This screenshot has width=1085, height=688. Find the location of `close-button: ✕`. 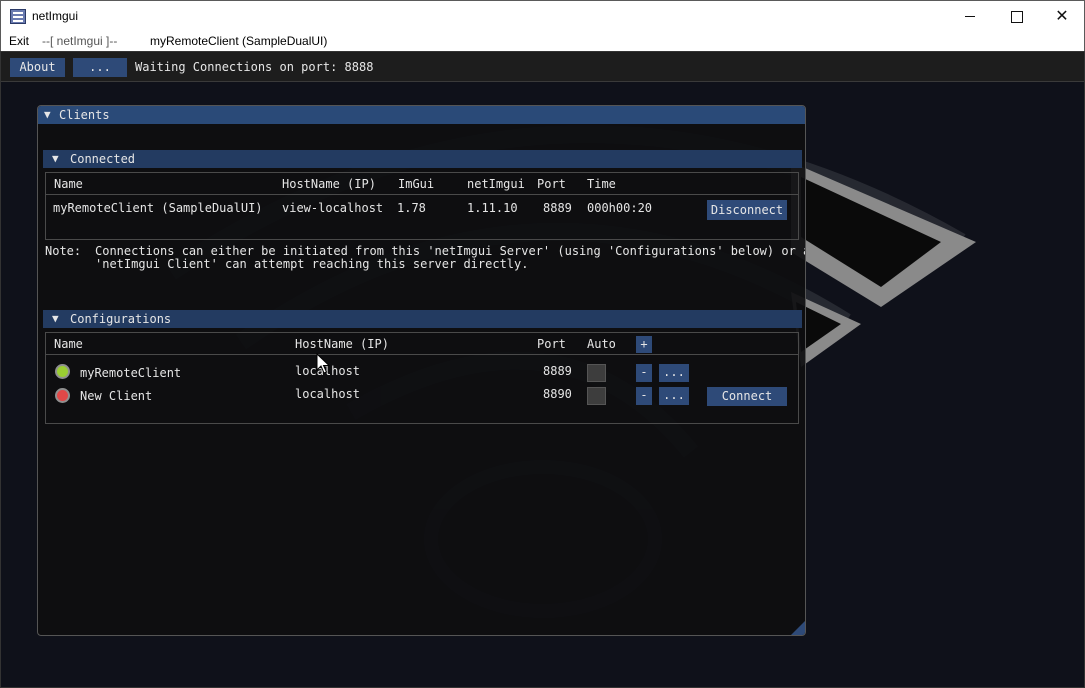

close-button: ✕ is located at coordinates (1062, 16).